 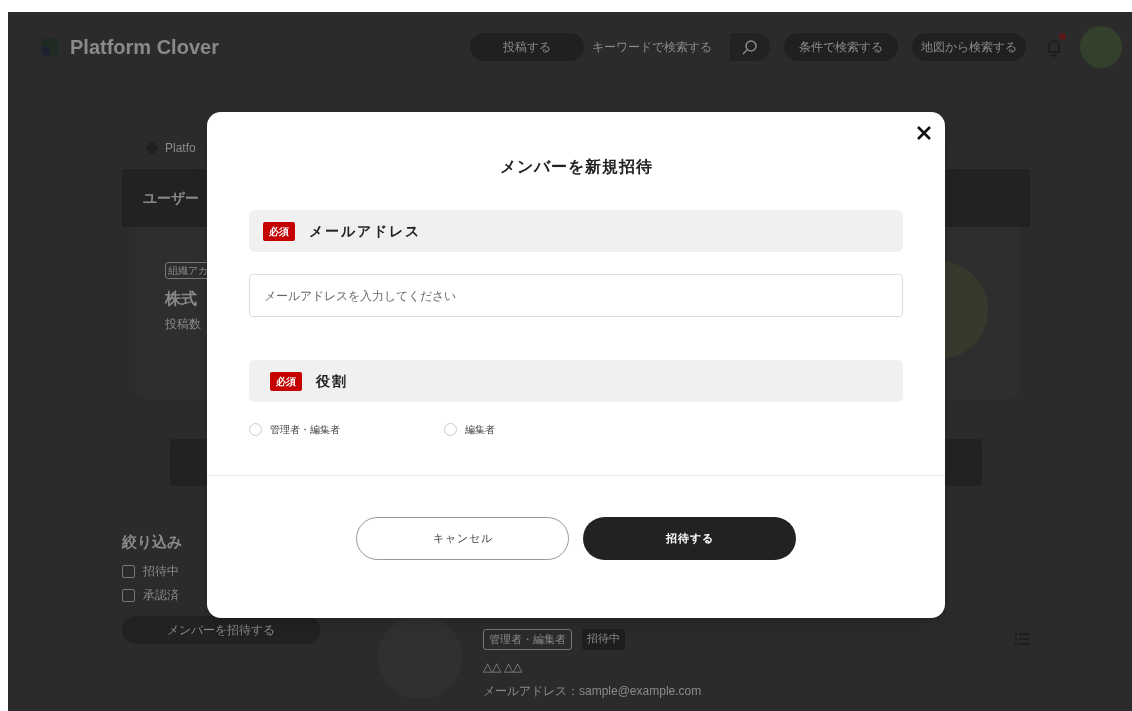 What do you see at coordinates (332, 381) in the screenshot?
I see `field-label: 役割` at bounding box center [332, 381].